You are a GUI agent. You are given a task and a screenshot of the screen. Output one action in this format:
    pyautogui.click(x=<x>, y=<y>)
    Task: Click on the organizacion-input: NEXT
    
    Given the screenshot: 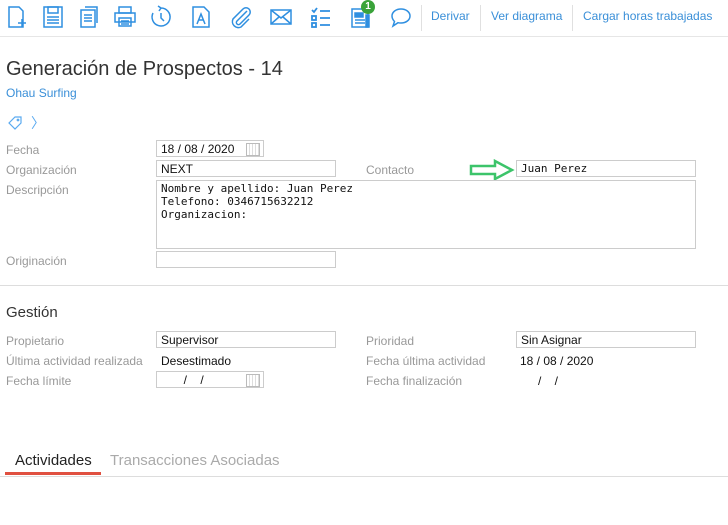 What is the action you would take?
    pyautogui.click(x=246, y=168)
    